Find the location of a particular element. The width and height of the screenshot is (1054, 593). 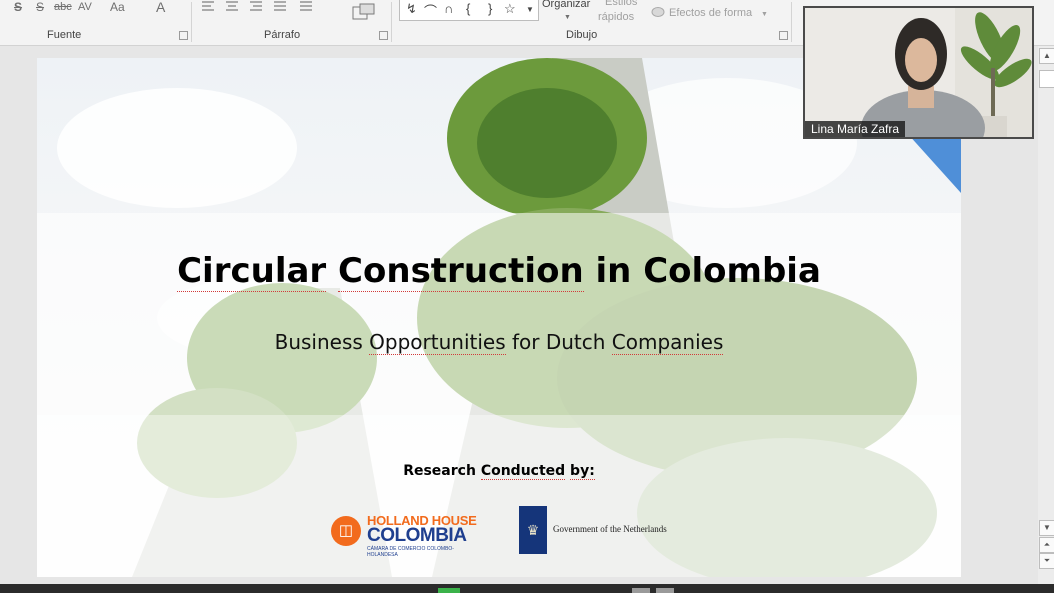

participant-video-tile: Lina María Zafra is located at coordinates (918, 72).